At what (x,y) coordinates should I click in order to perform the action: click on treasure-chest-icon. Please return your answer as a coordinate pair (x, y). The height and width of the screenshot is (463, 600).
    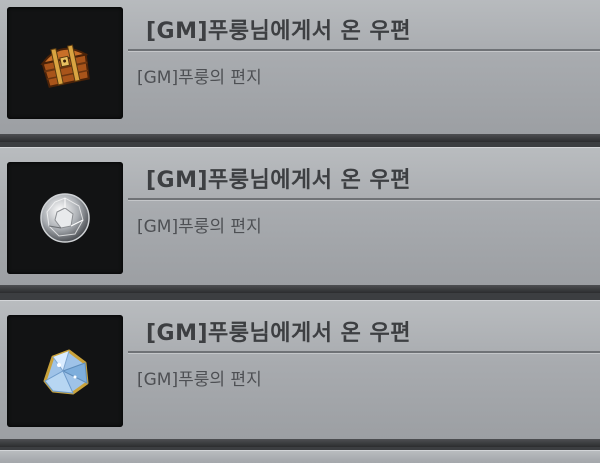
    Looking at the image, I should click on (65, 66).